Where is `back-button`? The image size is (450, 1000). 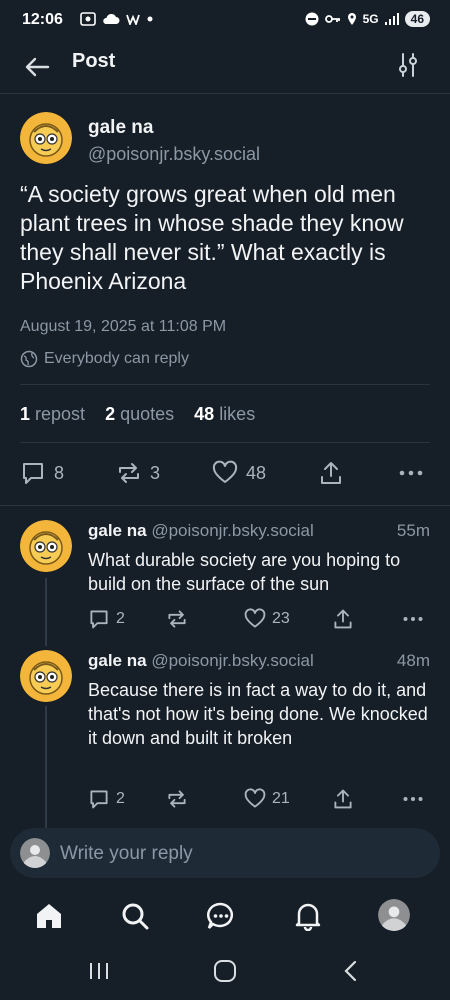
back-button is located at coordinates (37, 67).